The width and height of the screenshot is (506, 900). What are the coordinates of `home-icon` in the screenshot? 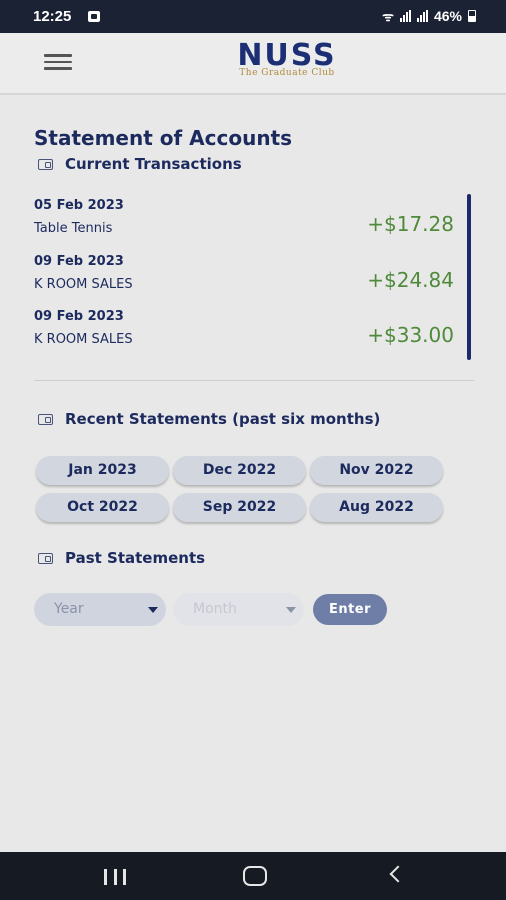 It's located at (255, 876).